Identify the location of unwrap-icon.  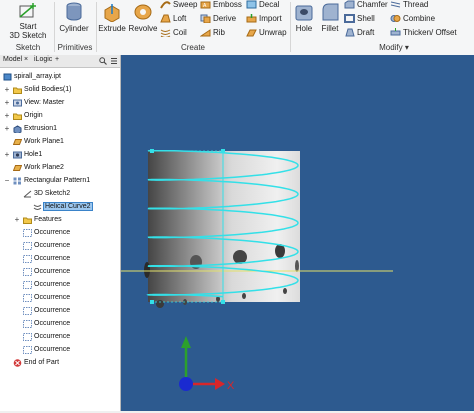
(251, 33).